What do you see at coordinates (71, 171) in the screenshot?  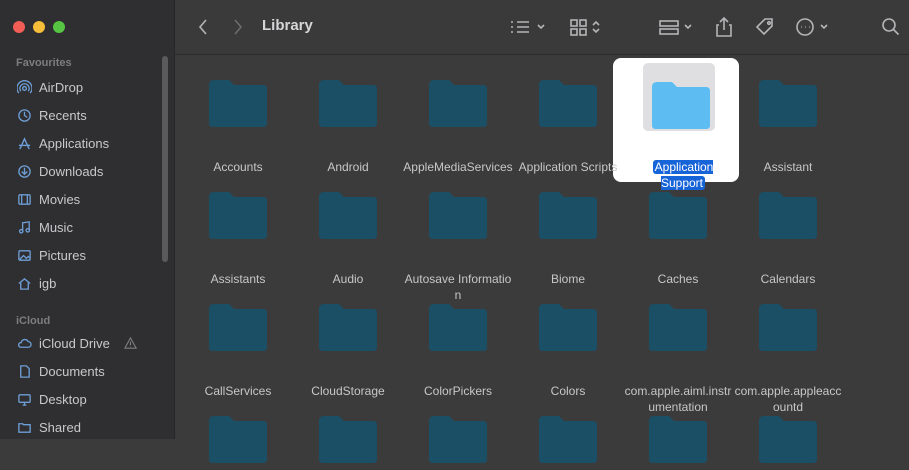 I see `sidebar-item-label: Downloads` at bounding box center [71, 171].